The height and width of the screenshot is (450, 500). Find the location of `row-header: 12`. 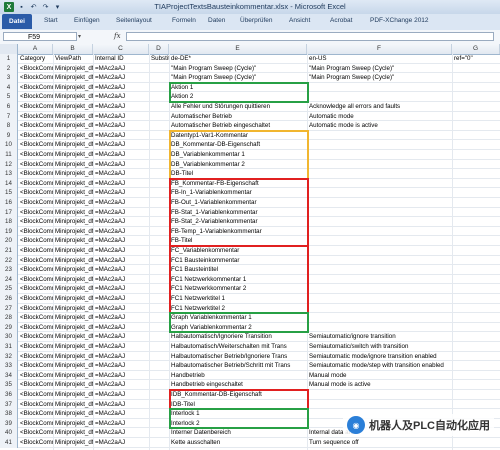

row-header: 12 is located at coordinates (9, 164).